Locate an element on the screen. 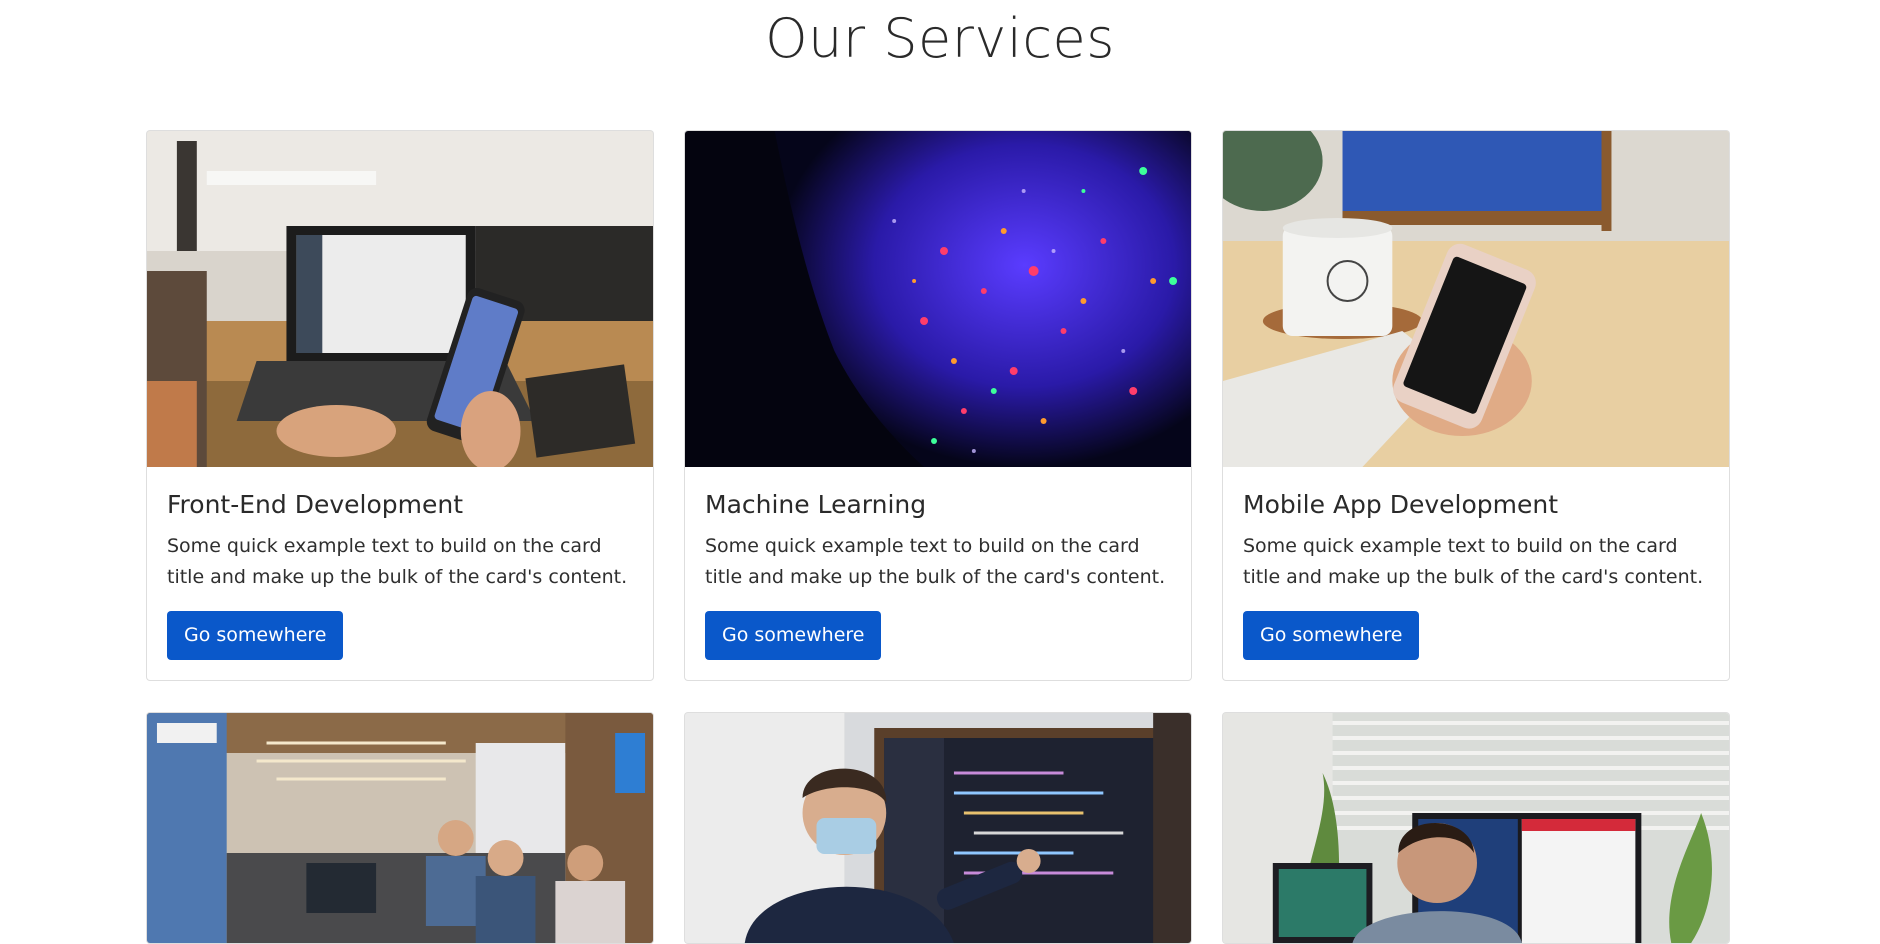 Image resolution: width=1880 pixels, height=944 pixels. card-image-neon-face is located at coordinates (938, 299).